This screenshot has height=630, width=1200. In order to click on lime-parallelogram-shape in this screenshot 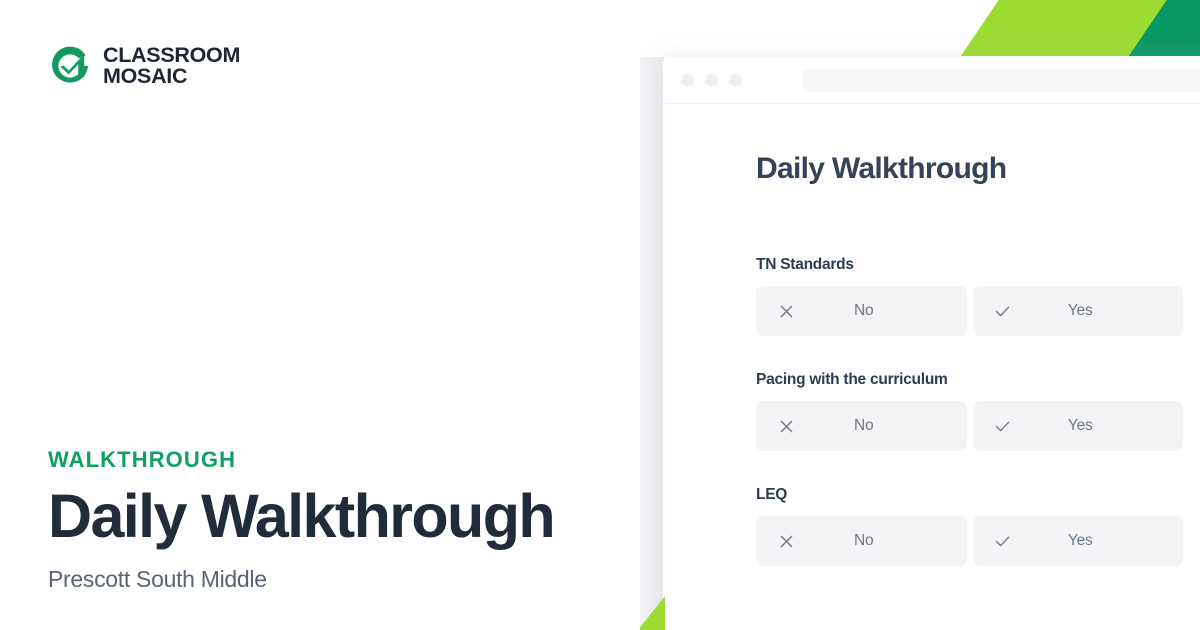, I will do `click(1080, 28)`.